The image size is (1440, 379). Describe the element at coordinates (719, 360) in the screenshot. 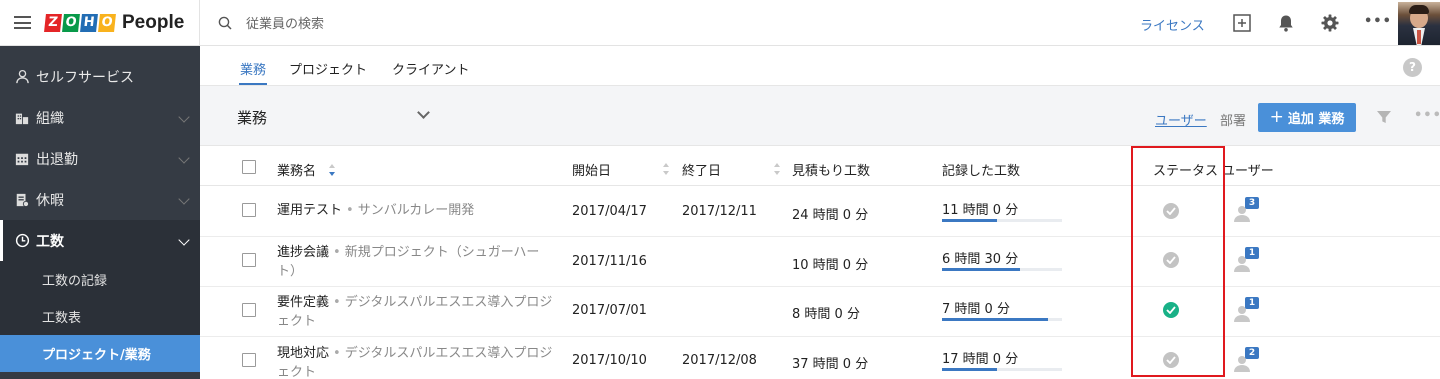

I see `end-date-cell: 2017/12/08` at that location.